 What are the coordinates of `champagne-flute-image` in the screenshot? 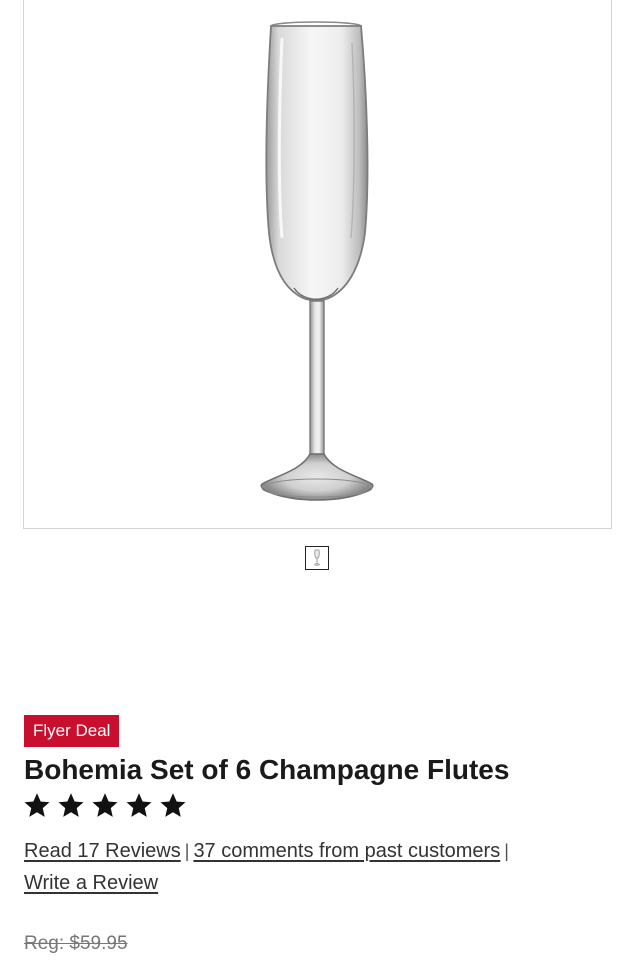 It's located at (317, 261).